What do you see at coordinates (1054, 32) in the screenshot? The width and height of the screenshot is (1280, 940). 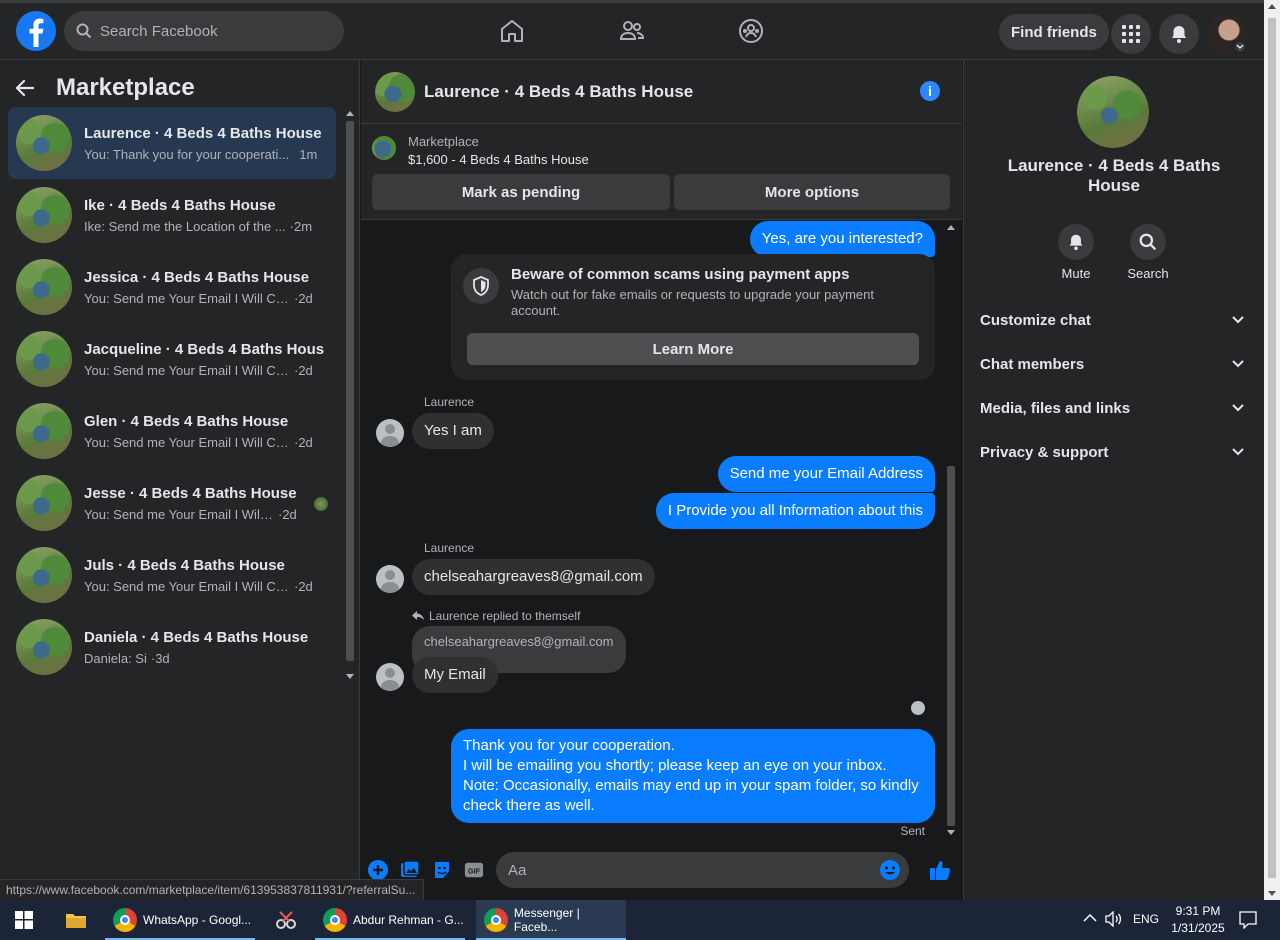 I see `find-friends-button: Find friends` at bounding box center [1054, 32].